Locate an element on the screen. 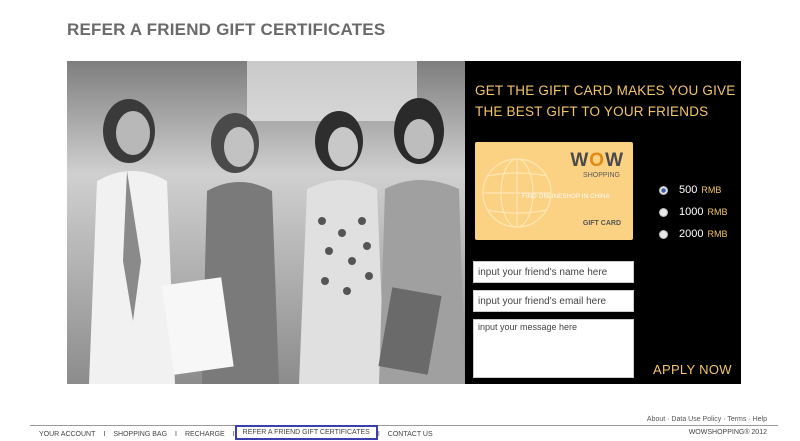 The height and width of the screenshot is (441, 800). friend-email-input is located at coordinates (553, 301).